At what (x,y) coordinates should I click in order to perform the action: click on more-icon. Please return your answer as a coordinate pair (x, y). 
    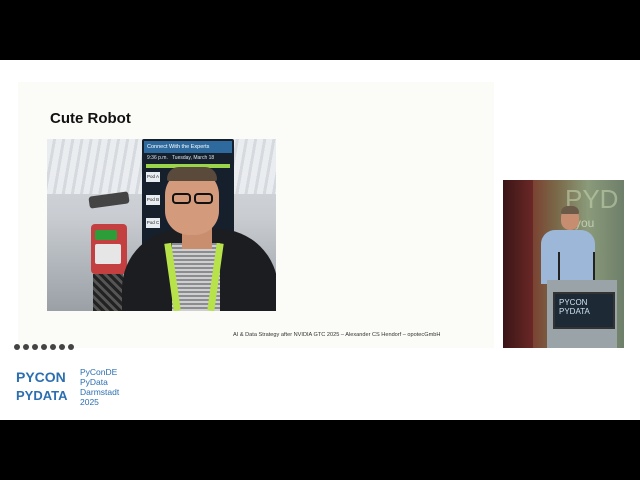
    Looking at the image, I should click on (62, 347).